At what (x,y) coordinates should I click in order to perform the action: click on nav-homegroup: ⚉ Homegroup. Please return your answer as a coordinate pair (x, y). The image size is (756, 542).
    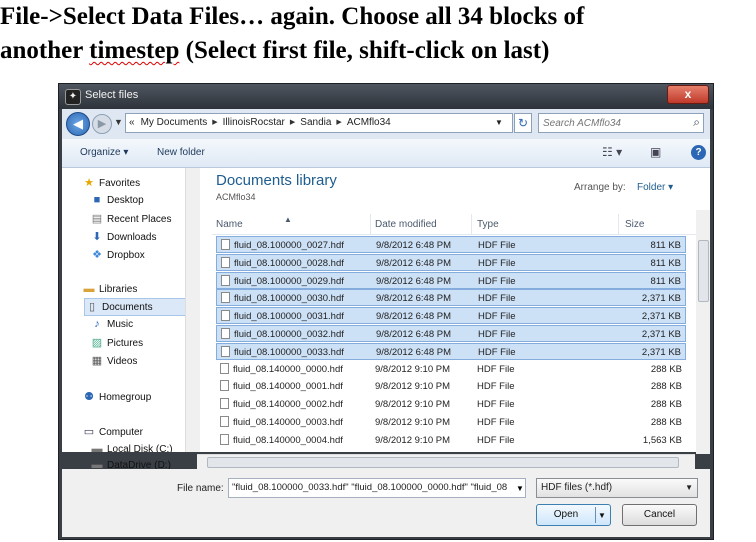
    Looking at the image, I should click on (116, 396).